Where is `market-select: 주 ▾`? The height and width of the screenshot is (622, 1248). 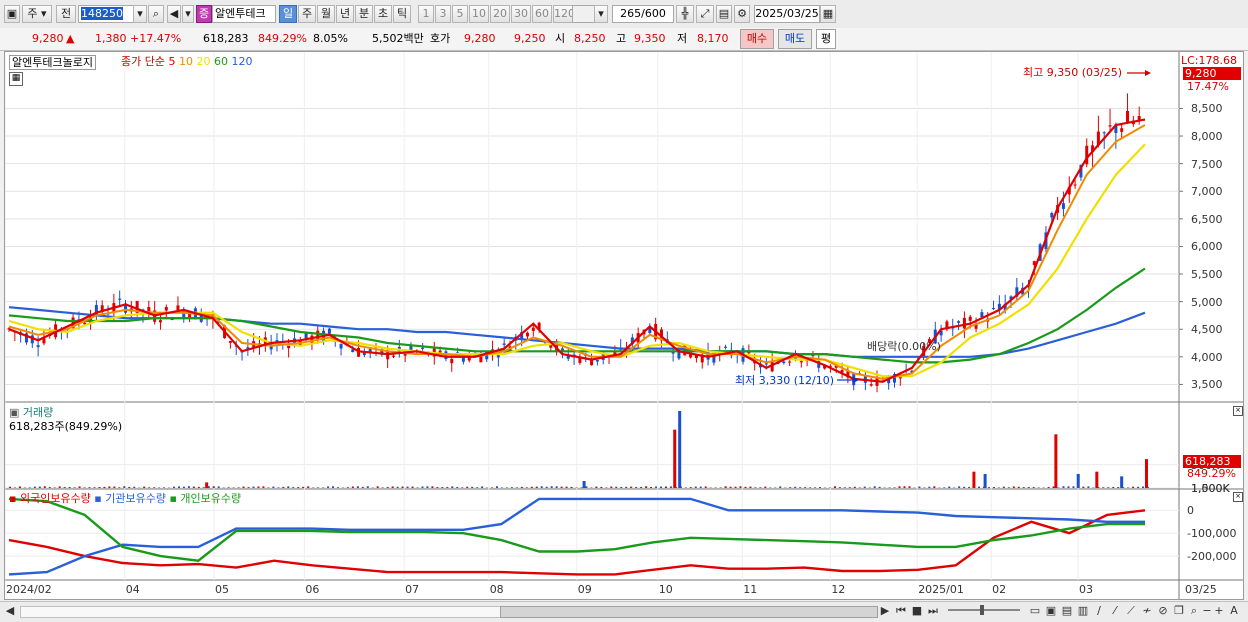 market-select: 주 ▾ is located at coordinates (37, 14).